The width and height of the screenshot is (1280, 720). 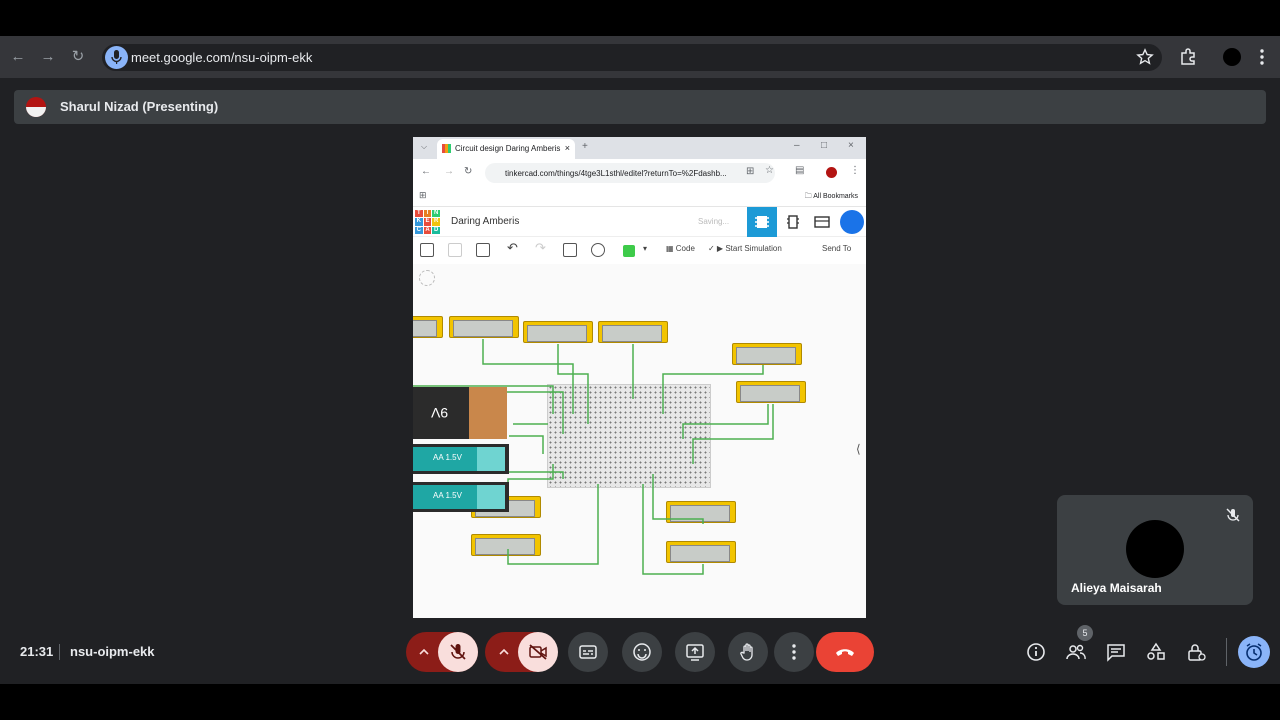 What do you see at coordinates (419, 230) in the screenshot?
I see `logo-letter: C` at bounding box center [419, 230].